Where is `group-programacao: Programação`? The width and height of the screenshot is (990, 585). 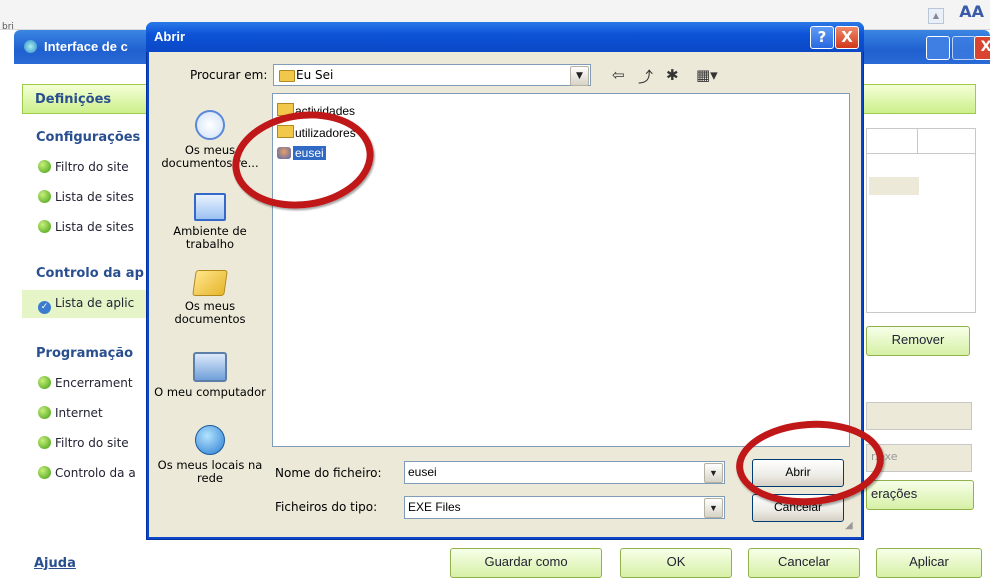 group-programacao: Programação is located at coordinates (85, 353).